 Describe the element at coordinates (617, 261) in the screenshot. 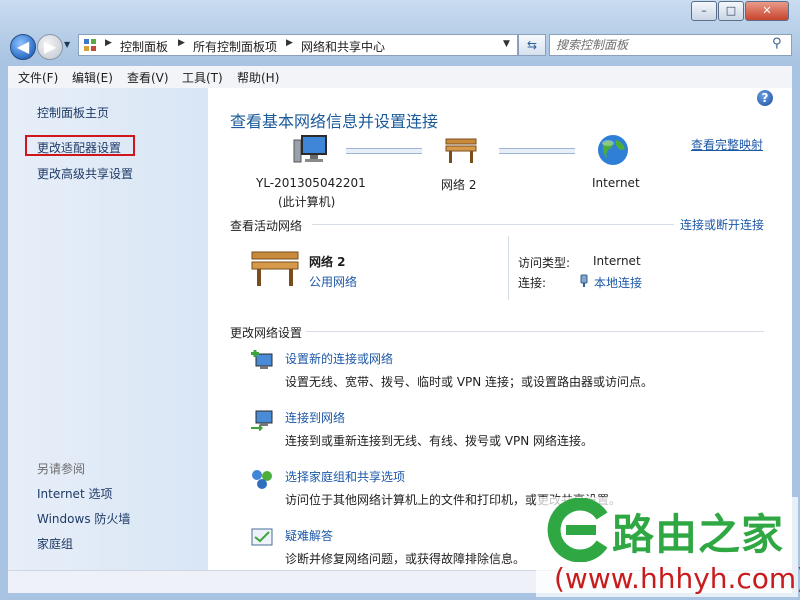

I see `access-type-value: Internet` at that location.